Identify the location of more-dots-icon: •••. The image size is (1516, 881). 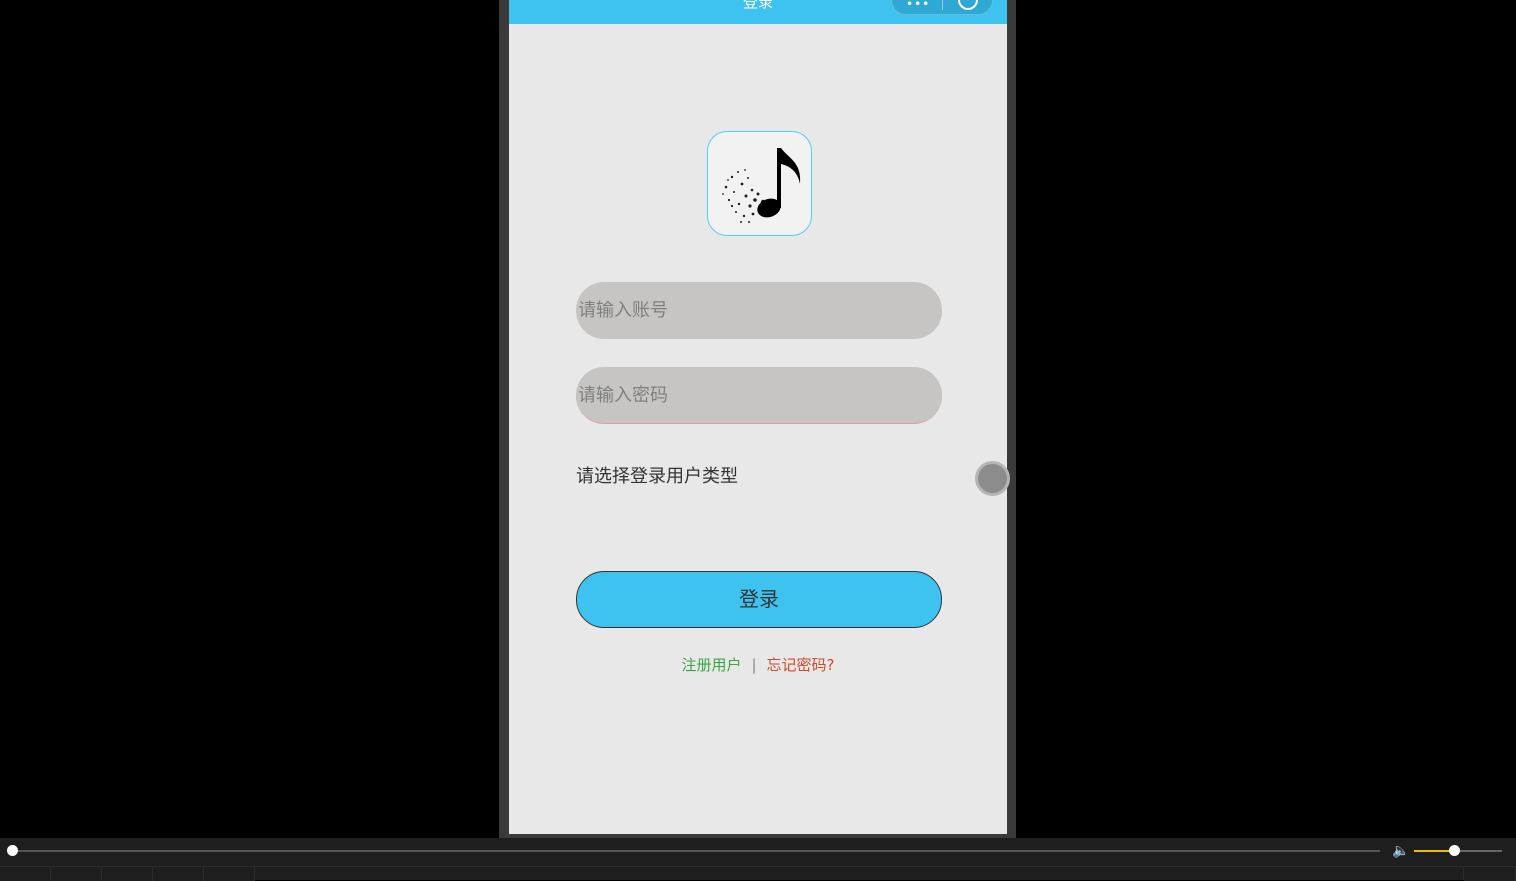
(918, 5).